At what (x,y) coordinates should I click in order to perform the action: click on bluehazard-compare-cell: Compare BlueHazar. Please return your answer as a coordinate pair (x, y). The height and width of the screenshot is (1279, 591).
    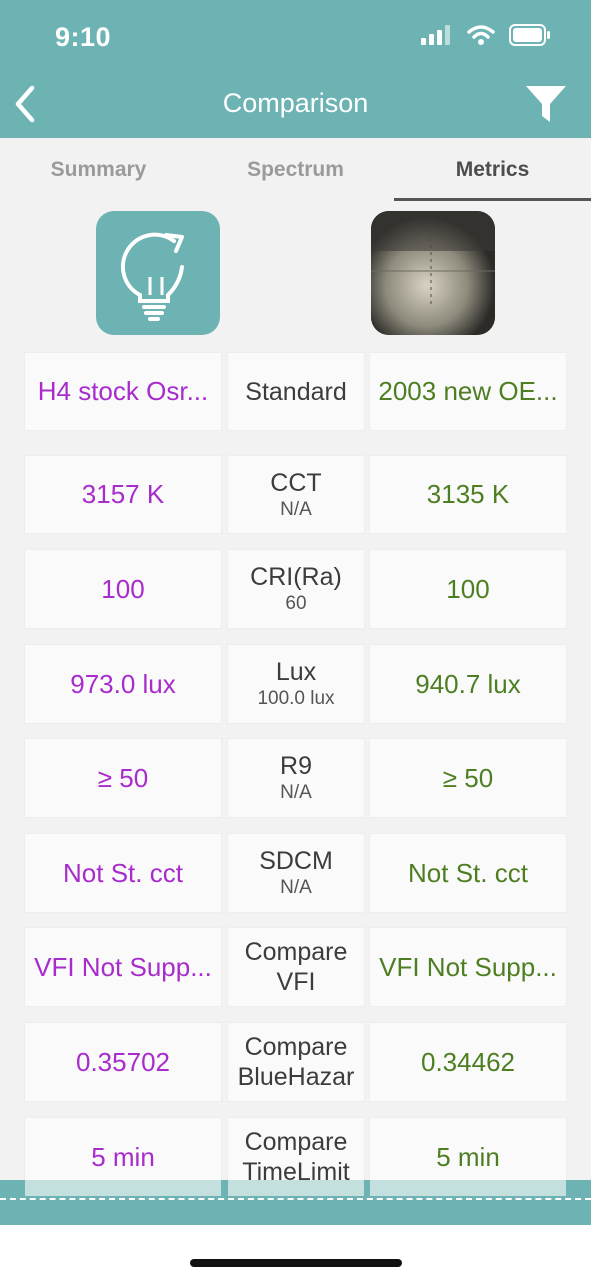
    Looking at the image, I should click on (296, 1062).